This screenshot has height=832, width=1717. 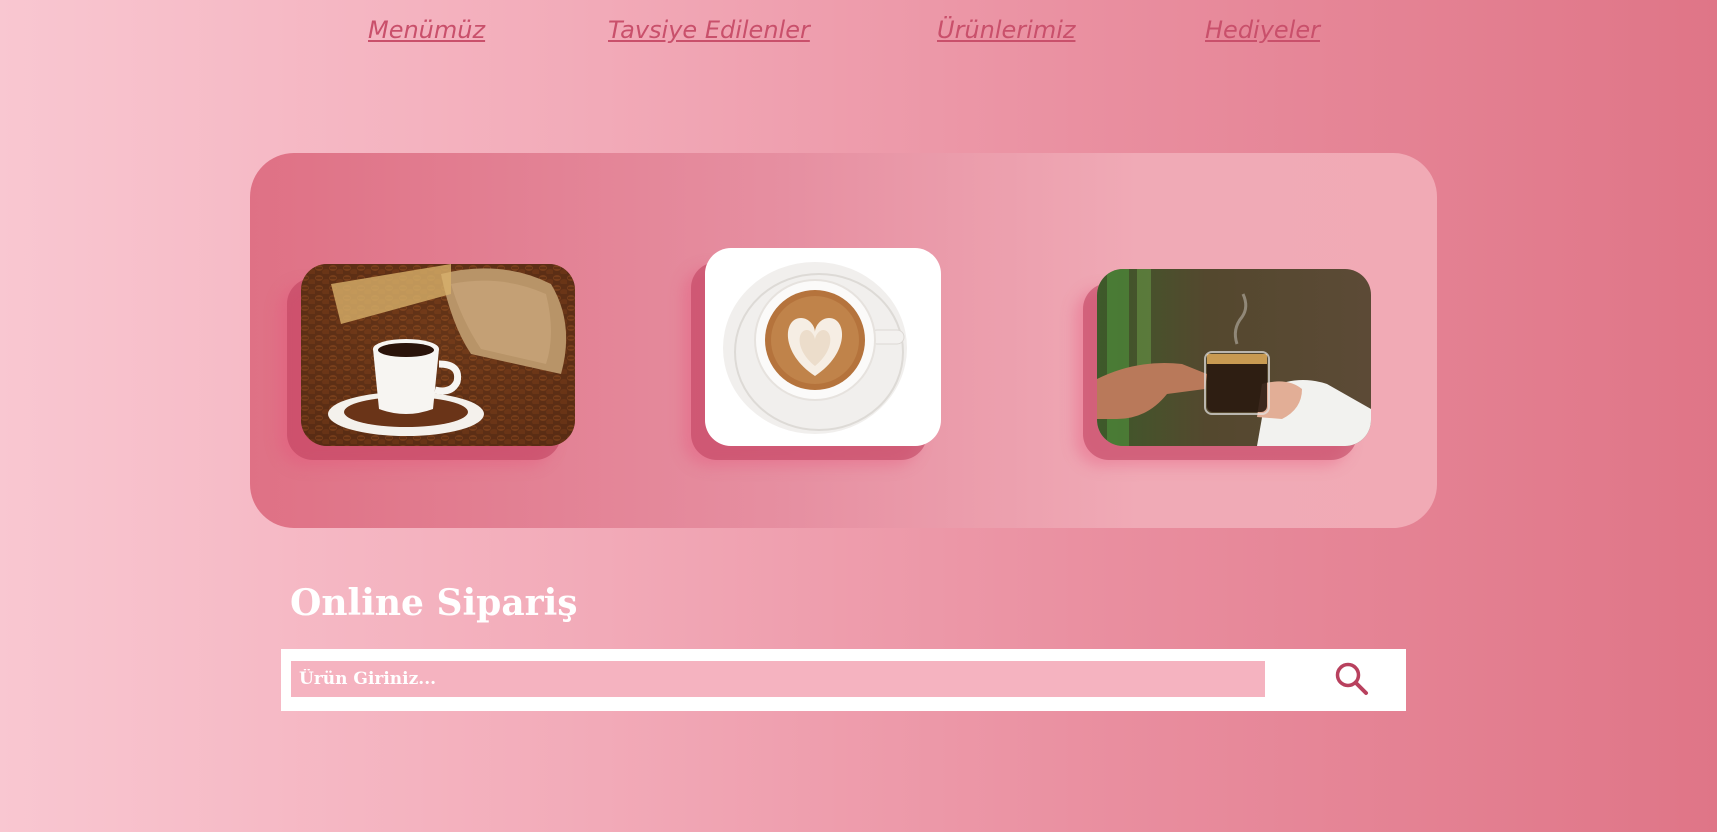 I want to click on search-icon, so click(x=1351, y=678).